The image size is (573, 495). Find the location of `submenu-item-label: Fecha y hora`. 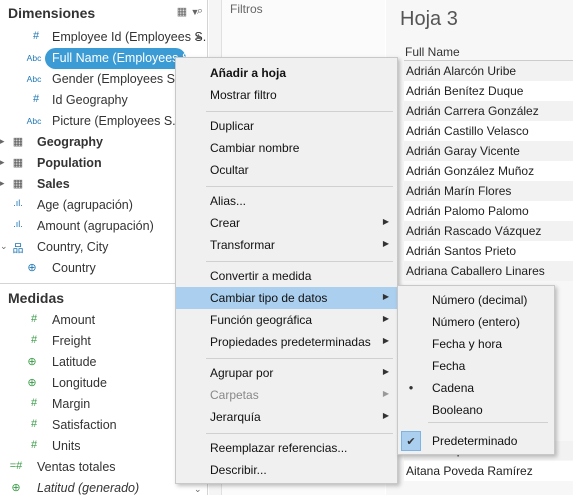

submenu-item-label: Fecha y hora is located at coordinates (467, 344).